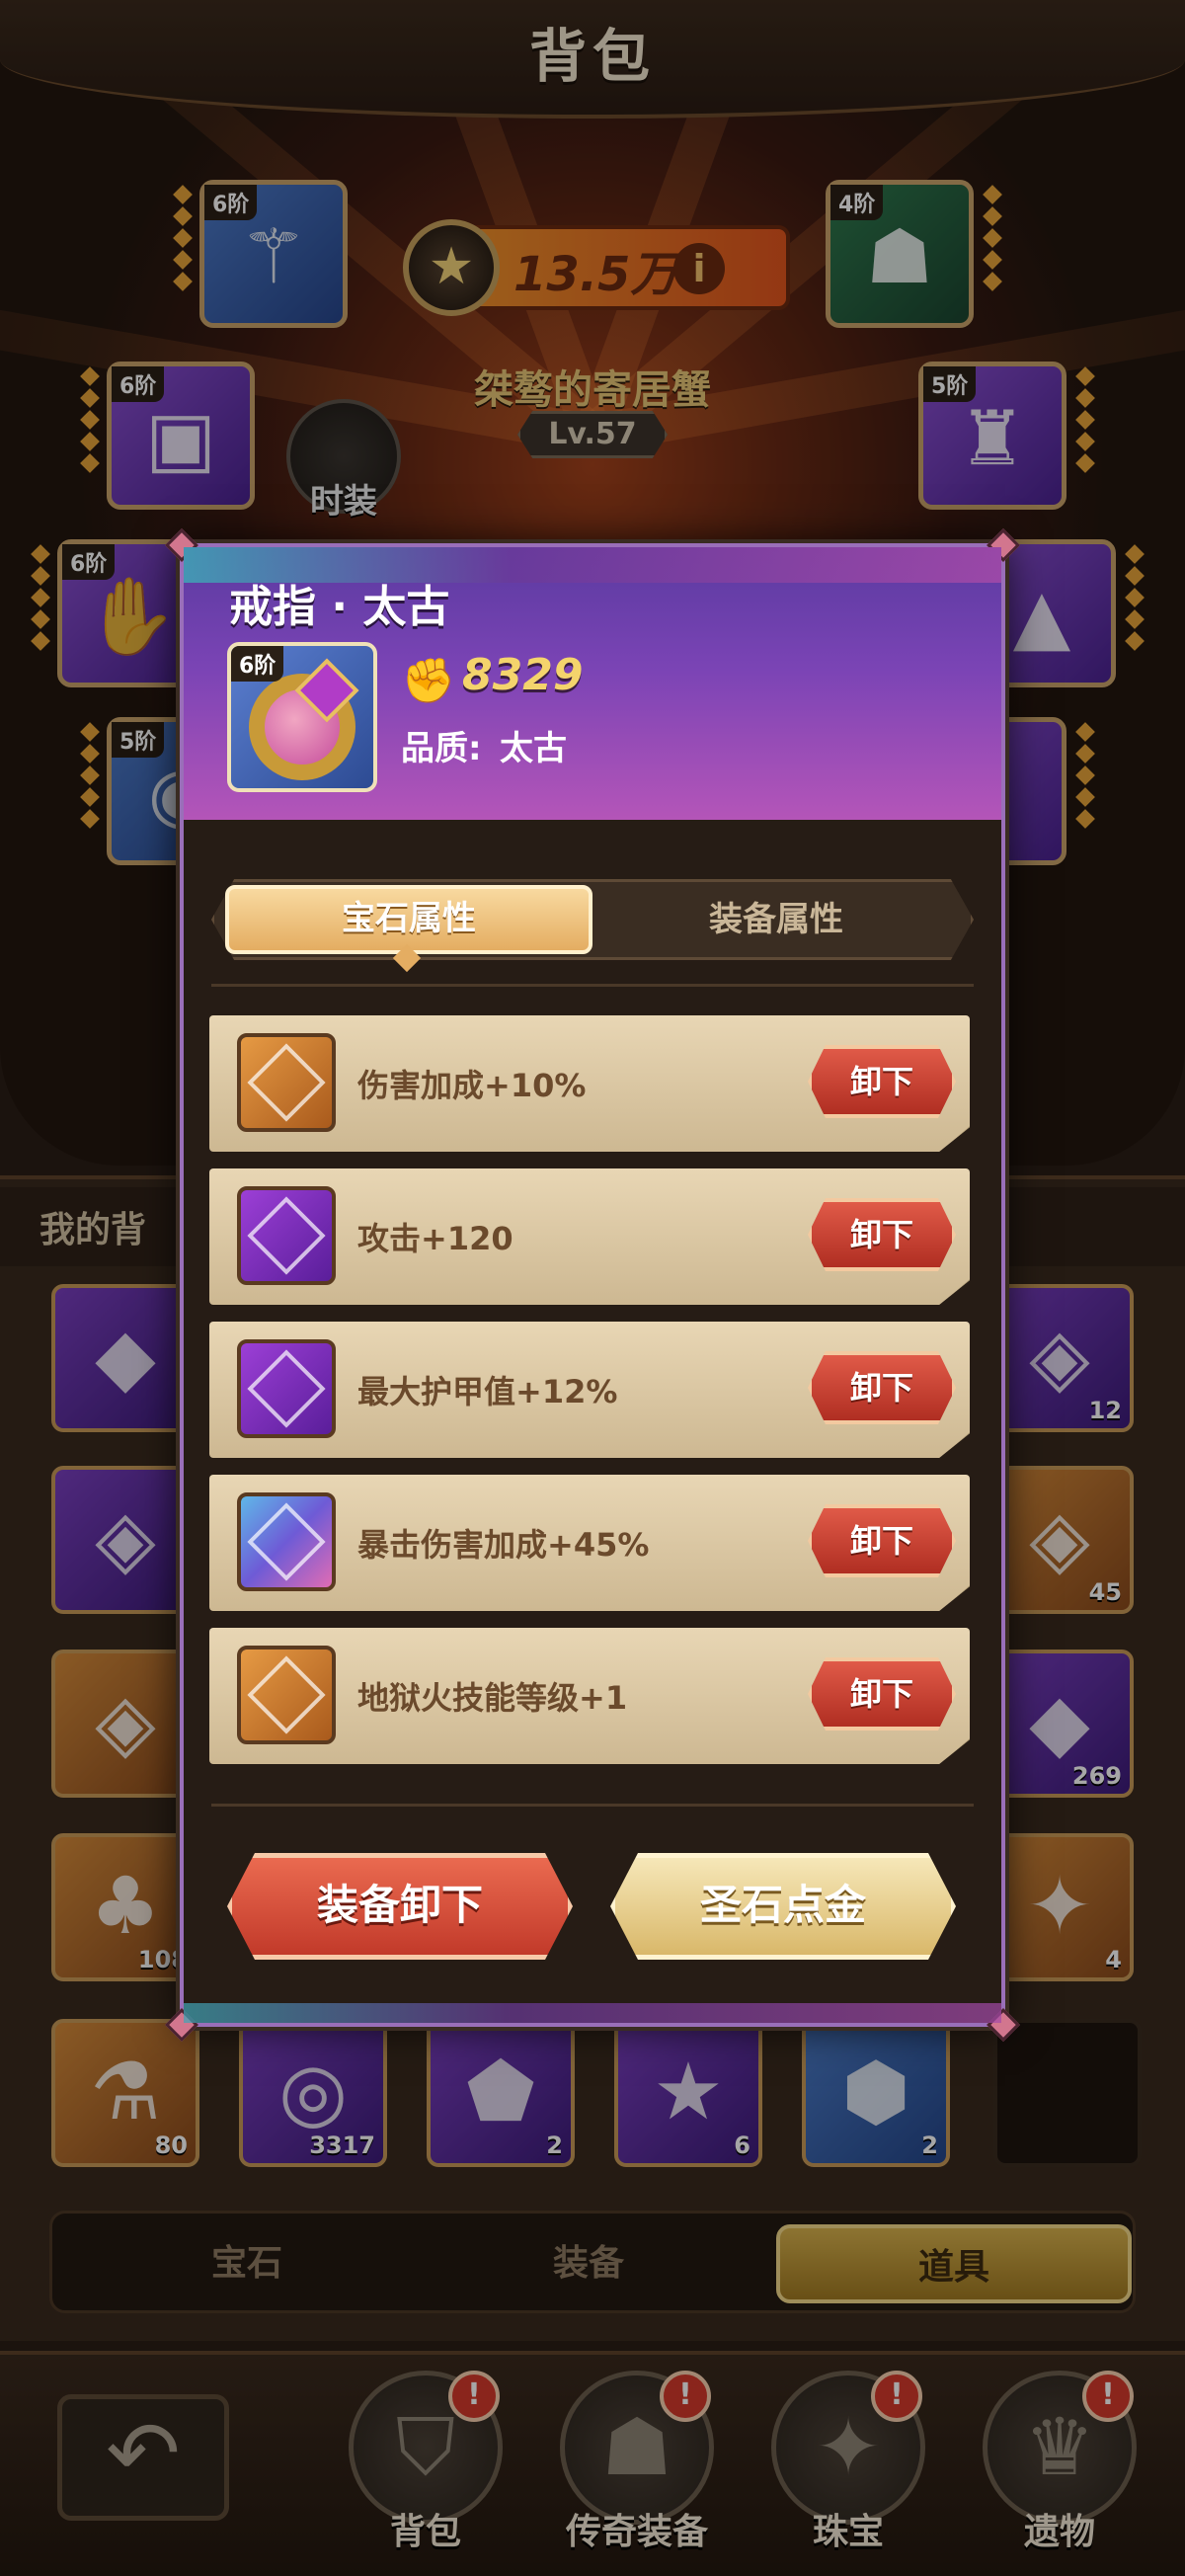  I want to click on modal-footer-stripe, so click(592, 2013).